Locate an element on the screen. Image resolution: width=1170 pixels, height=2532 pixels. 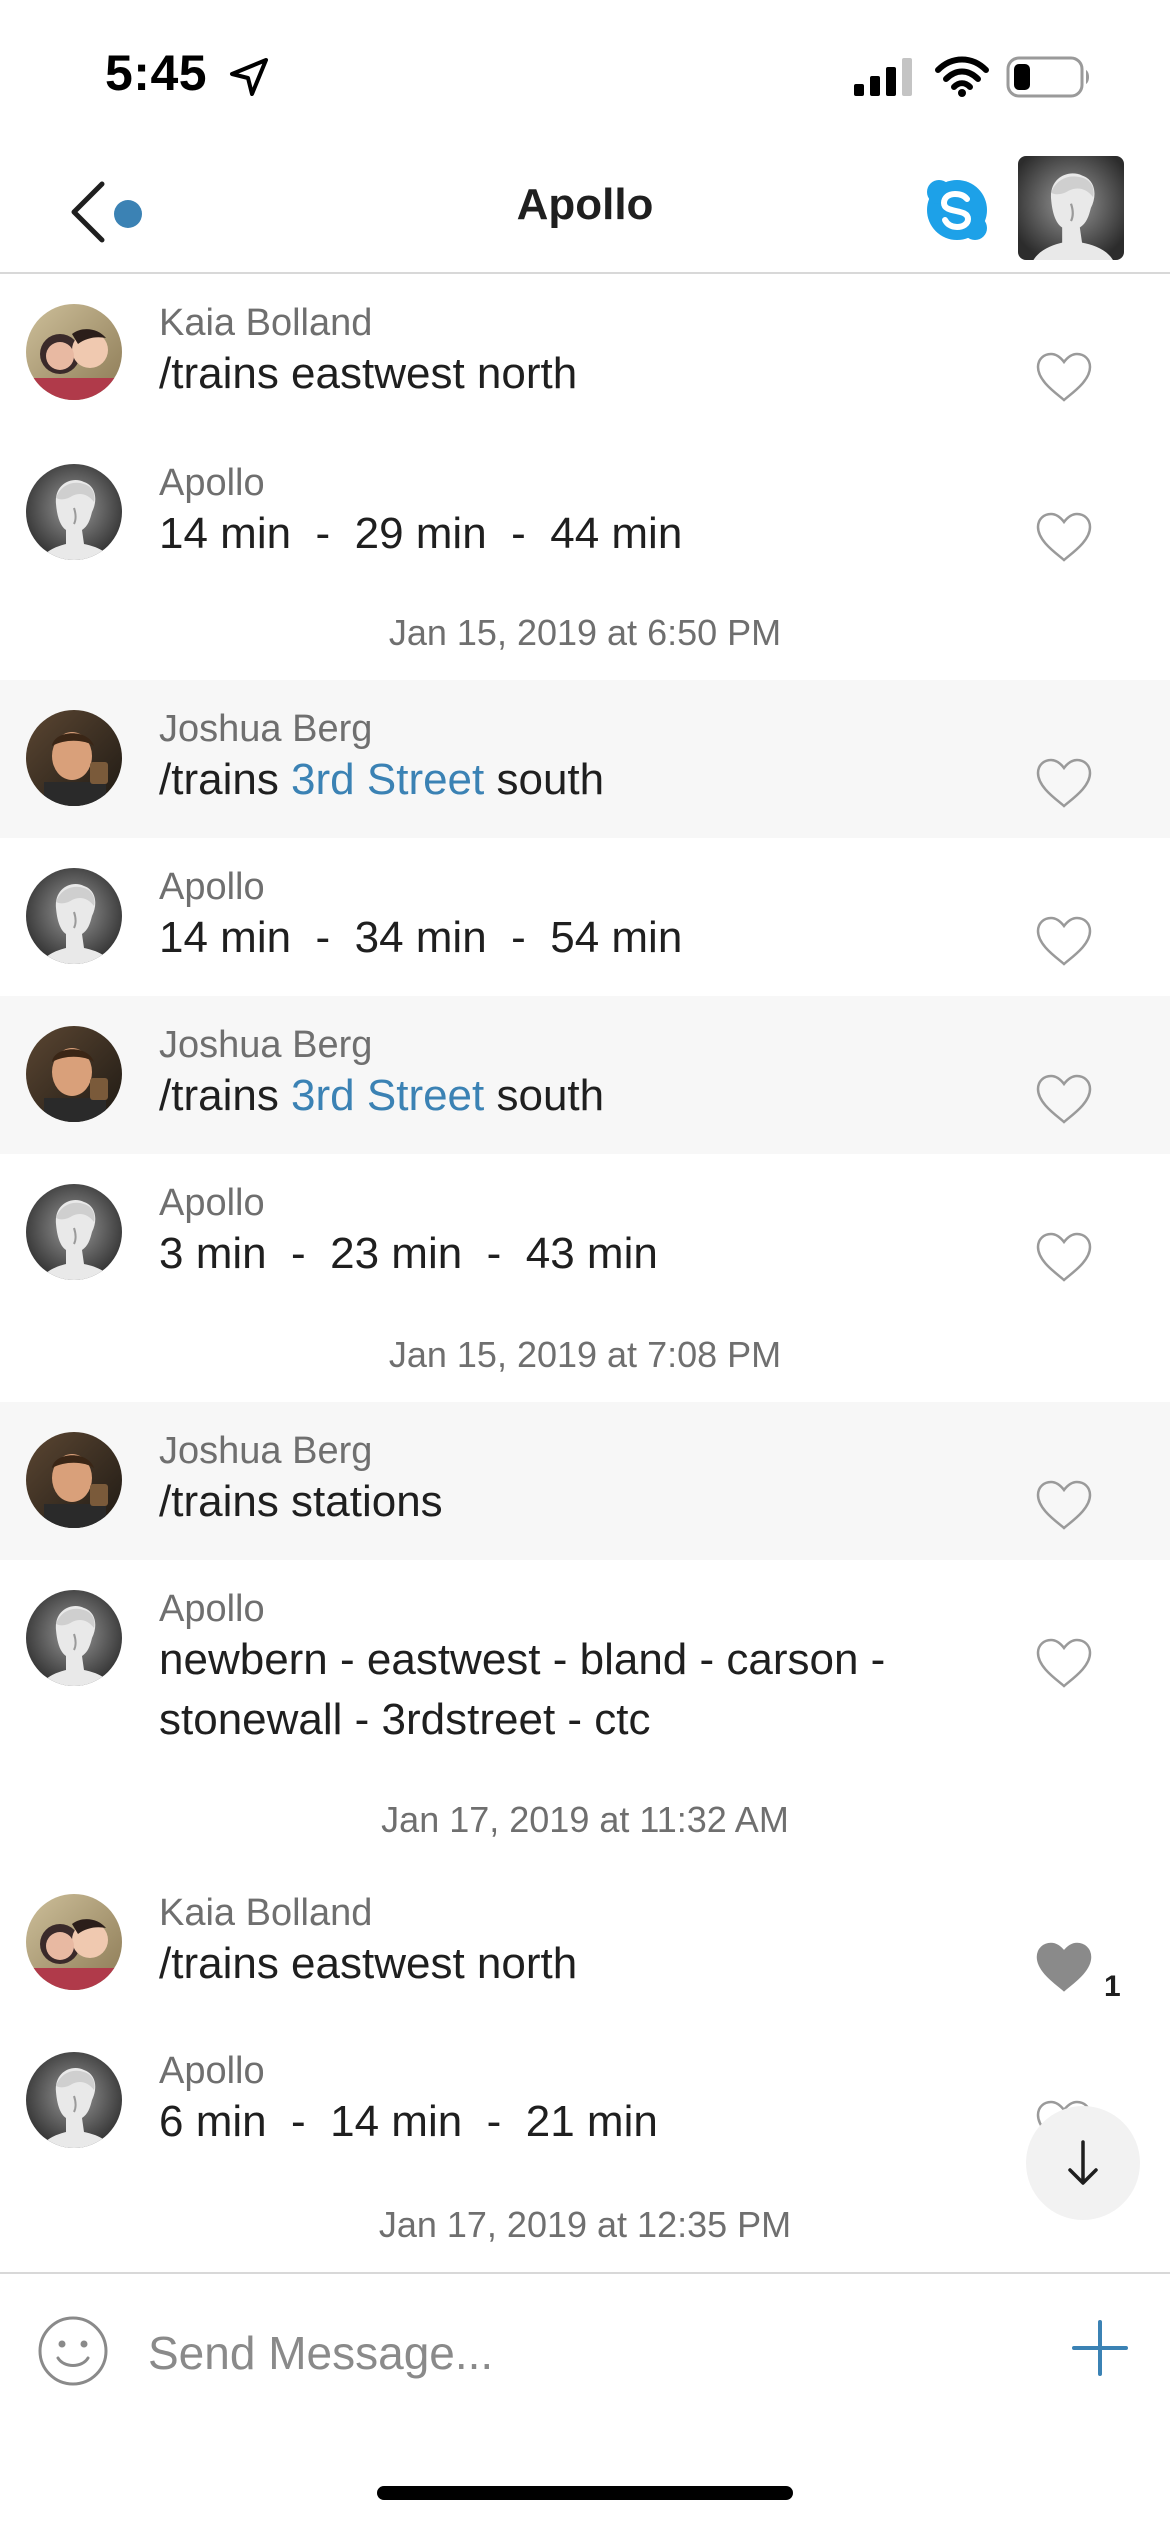
bot-profile-avatar is located at coordinates (1071, 208).